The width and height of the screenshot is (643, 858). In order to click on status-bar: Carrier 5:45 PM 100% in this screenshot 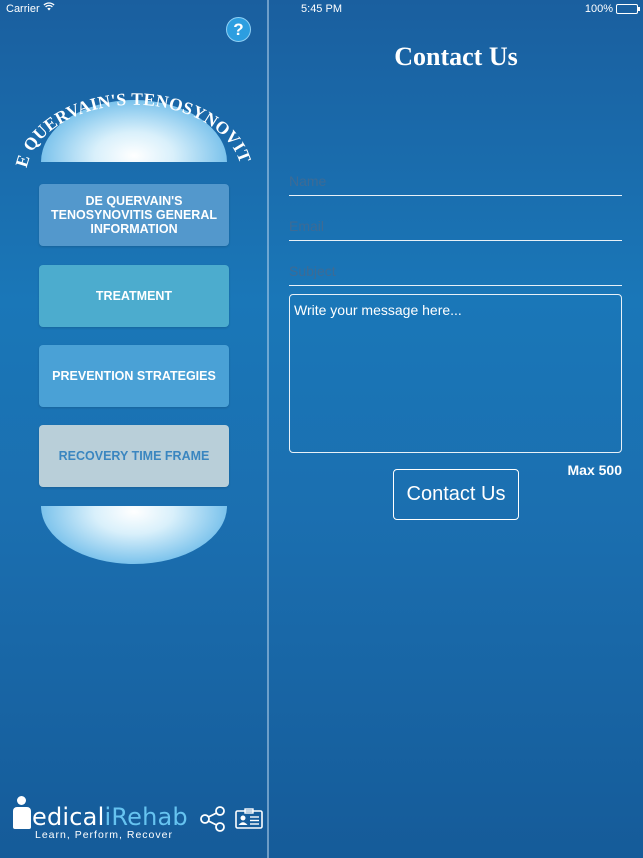, I will do `click(321, 9)`.